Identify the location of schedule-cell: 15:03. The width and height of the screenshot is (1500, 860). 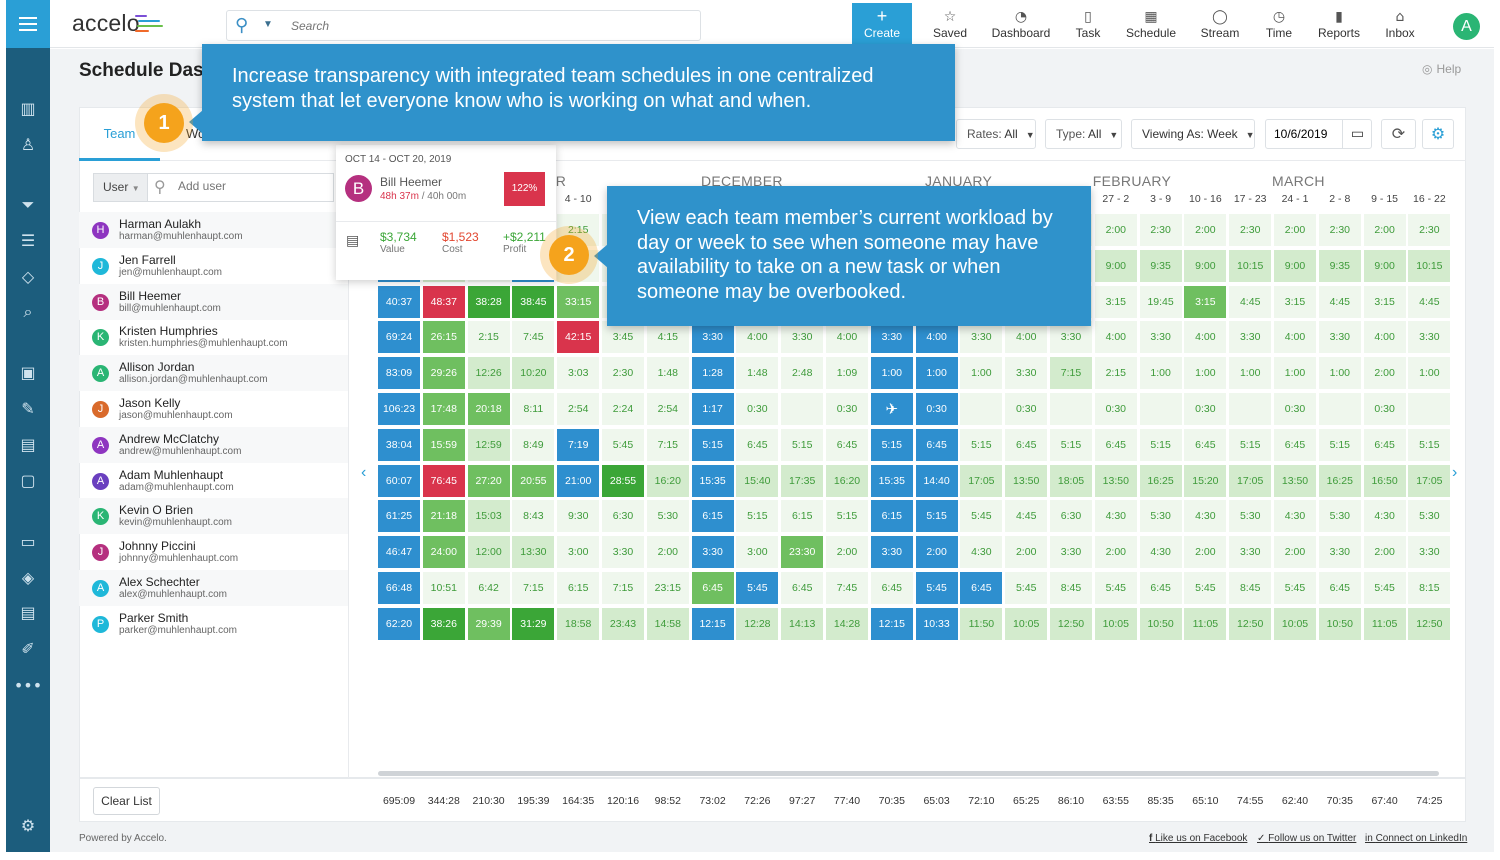
(488, 516).